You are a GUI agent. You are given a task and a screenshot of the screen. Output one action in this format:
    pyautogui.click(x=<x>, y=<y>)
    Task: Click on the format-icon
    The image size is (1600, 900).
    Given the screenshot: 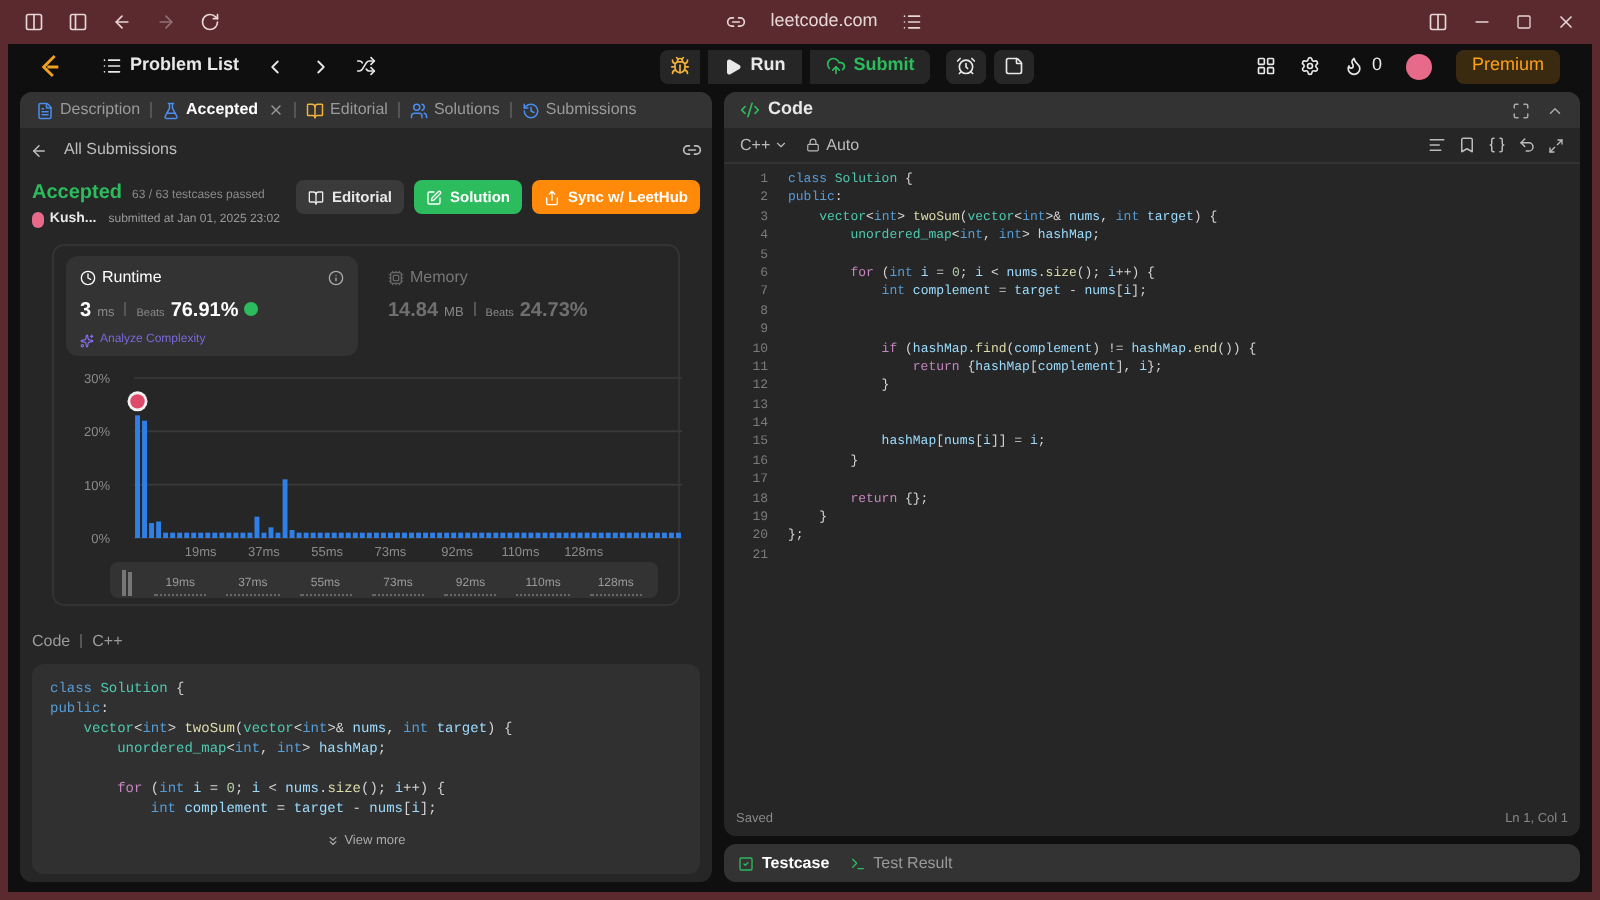 What is the action you would take?
    pyautogui.click(x=1437, y=145)
    